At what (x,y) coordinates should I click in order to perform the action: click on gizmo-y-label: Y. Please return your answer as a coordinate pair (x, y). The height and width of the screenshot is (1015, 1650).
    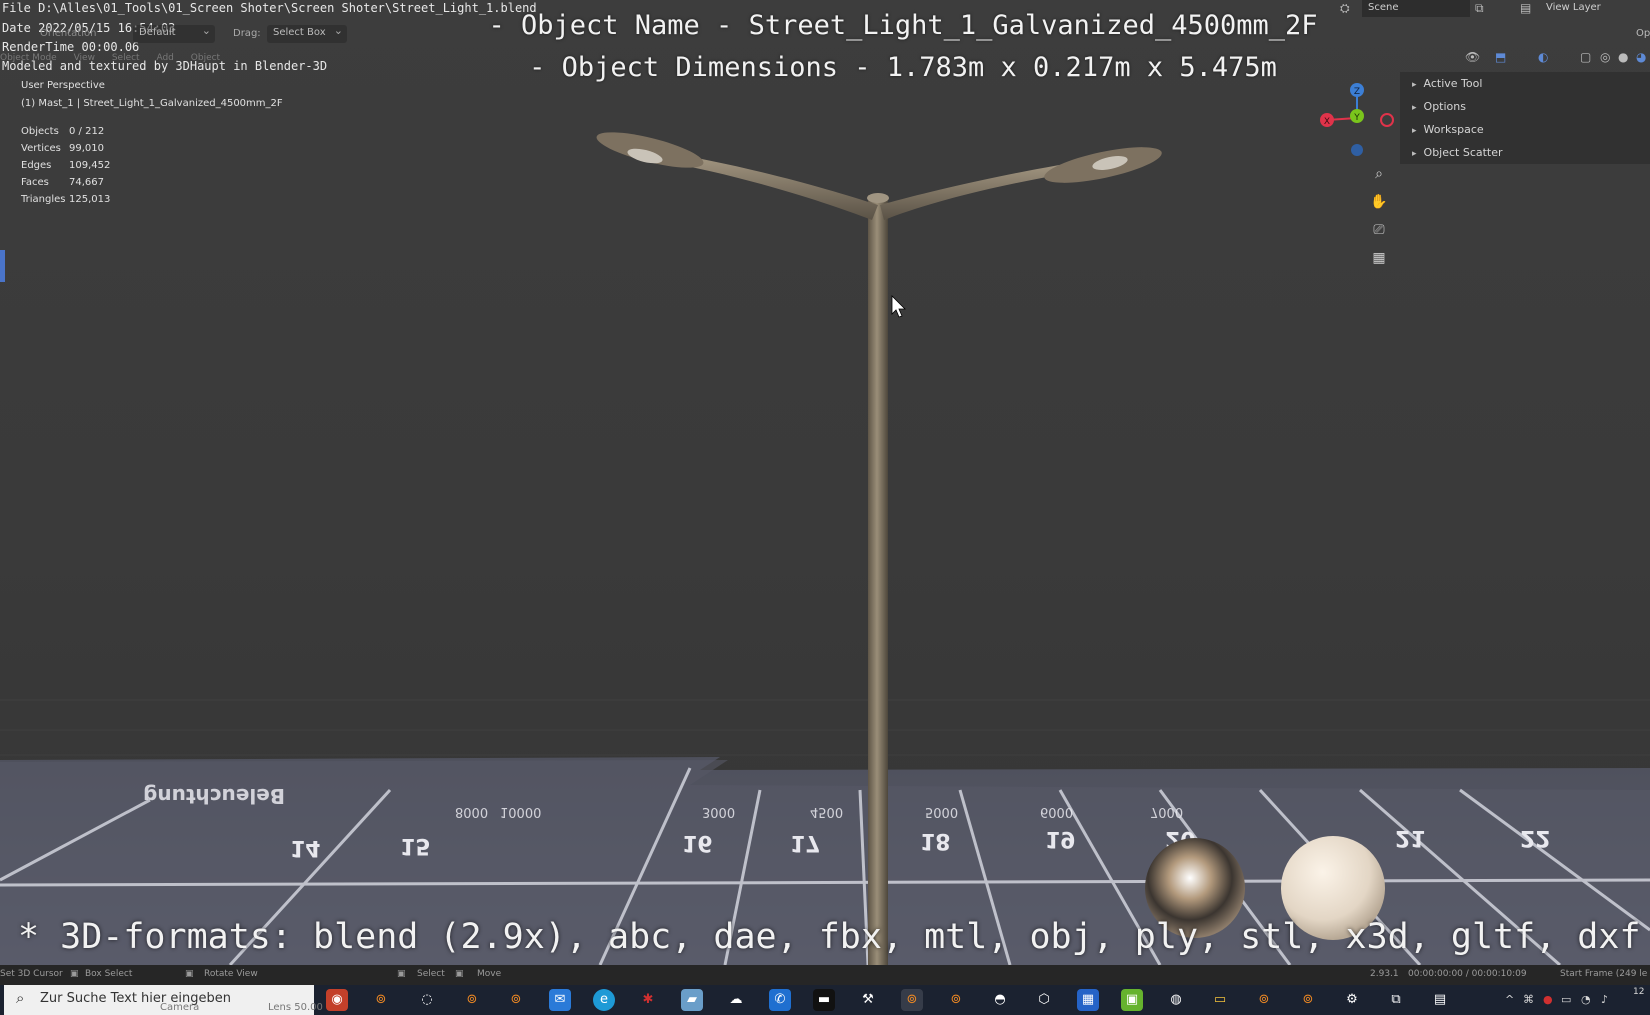
    Looking at the image, I should click on (1356, 118).